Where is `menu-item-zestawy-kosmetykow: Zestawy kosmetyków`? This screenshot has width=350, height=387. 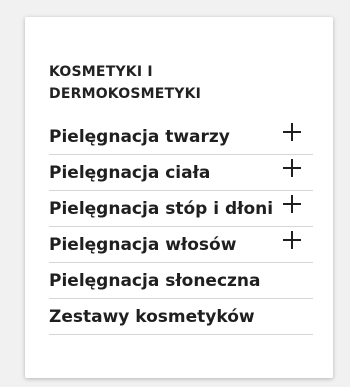
menu-item-zestawy-kosmetykow: Zestawy kosmetyków is located at coordinates (181, 317).